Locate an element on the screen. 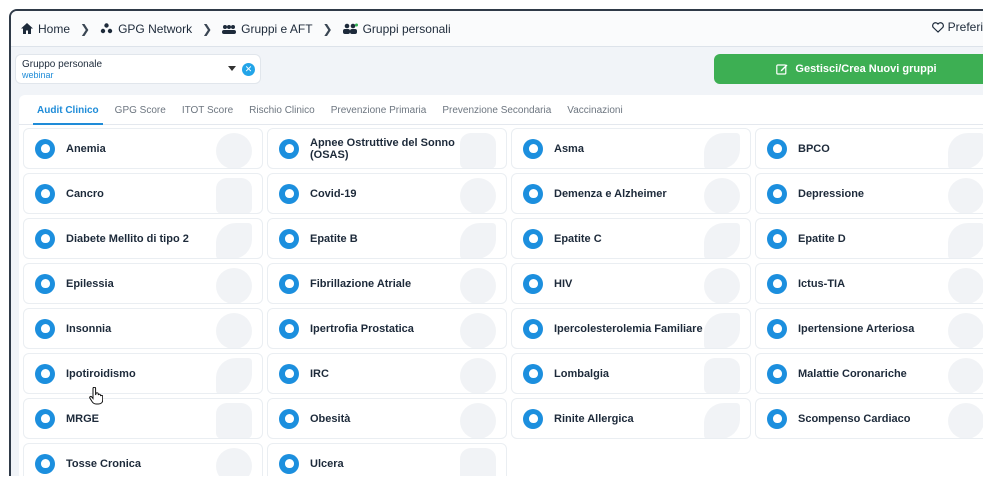  edit-icon is located at coordinates (782, 69).